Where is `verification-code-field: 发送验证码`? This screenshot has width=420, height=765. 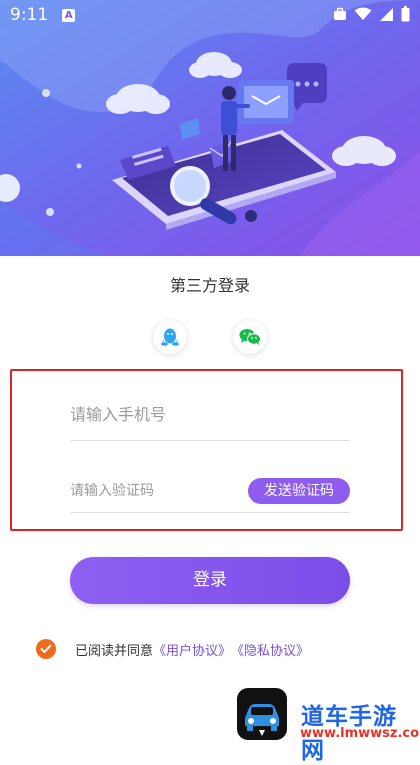 verification-code-field: 发送验证码 is located at coordinates (210, 493).